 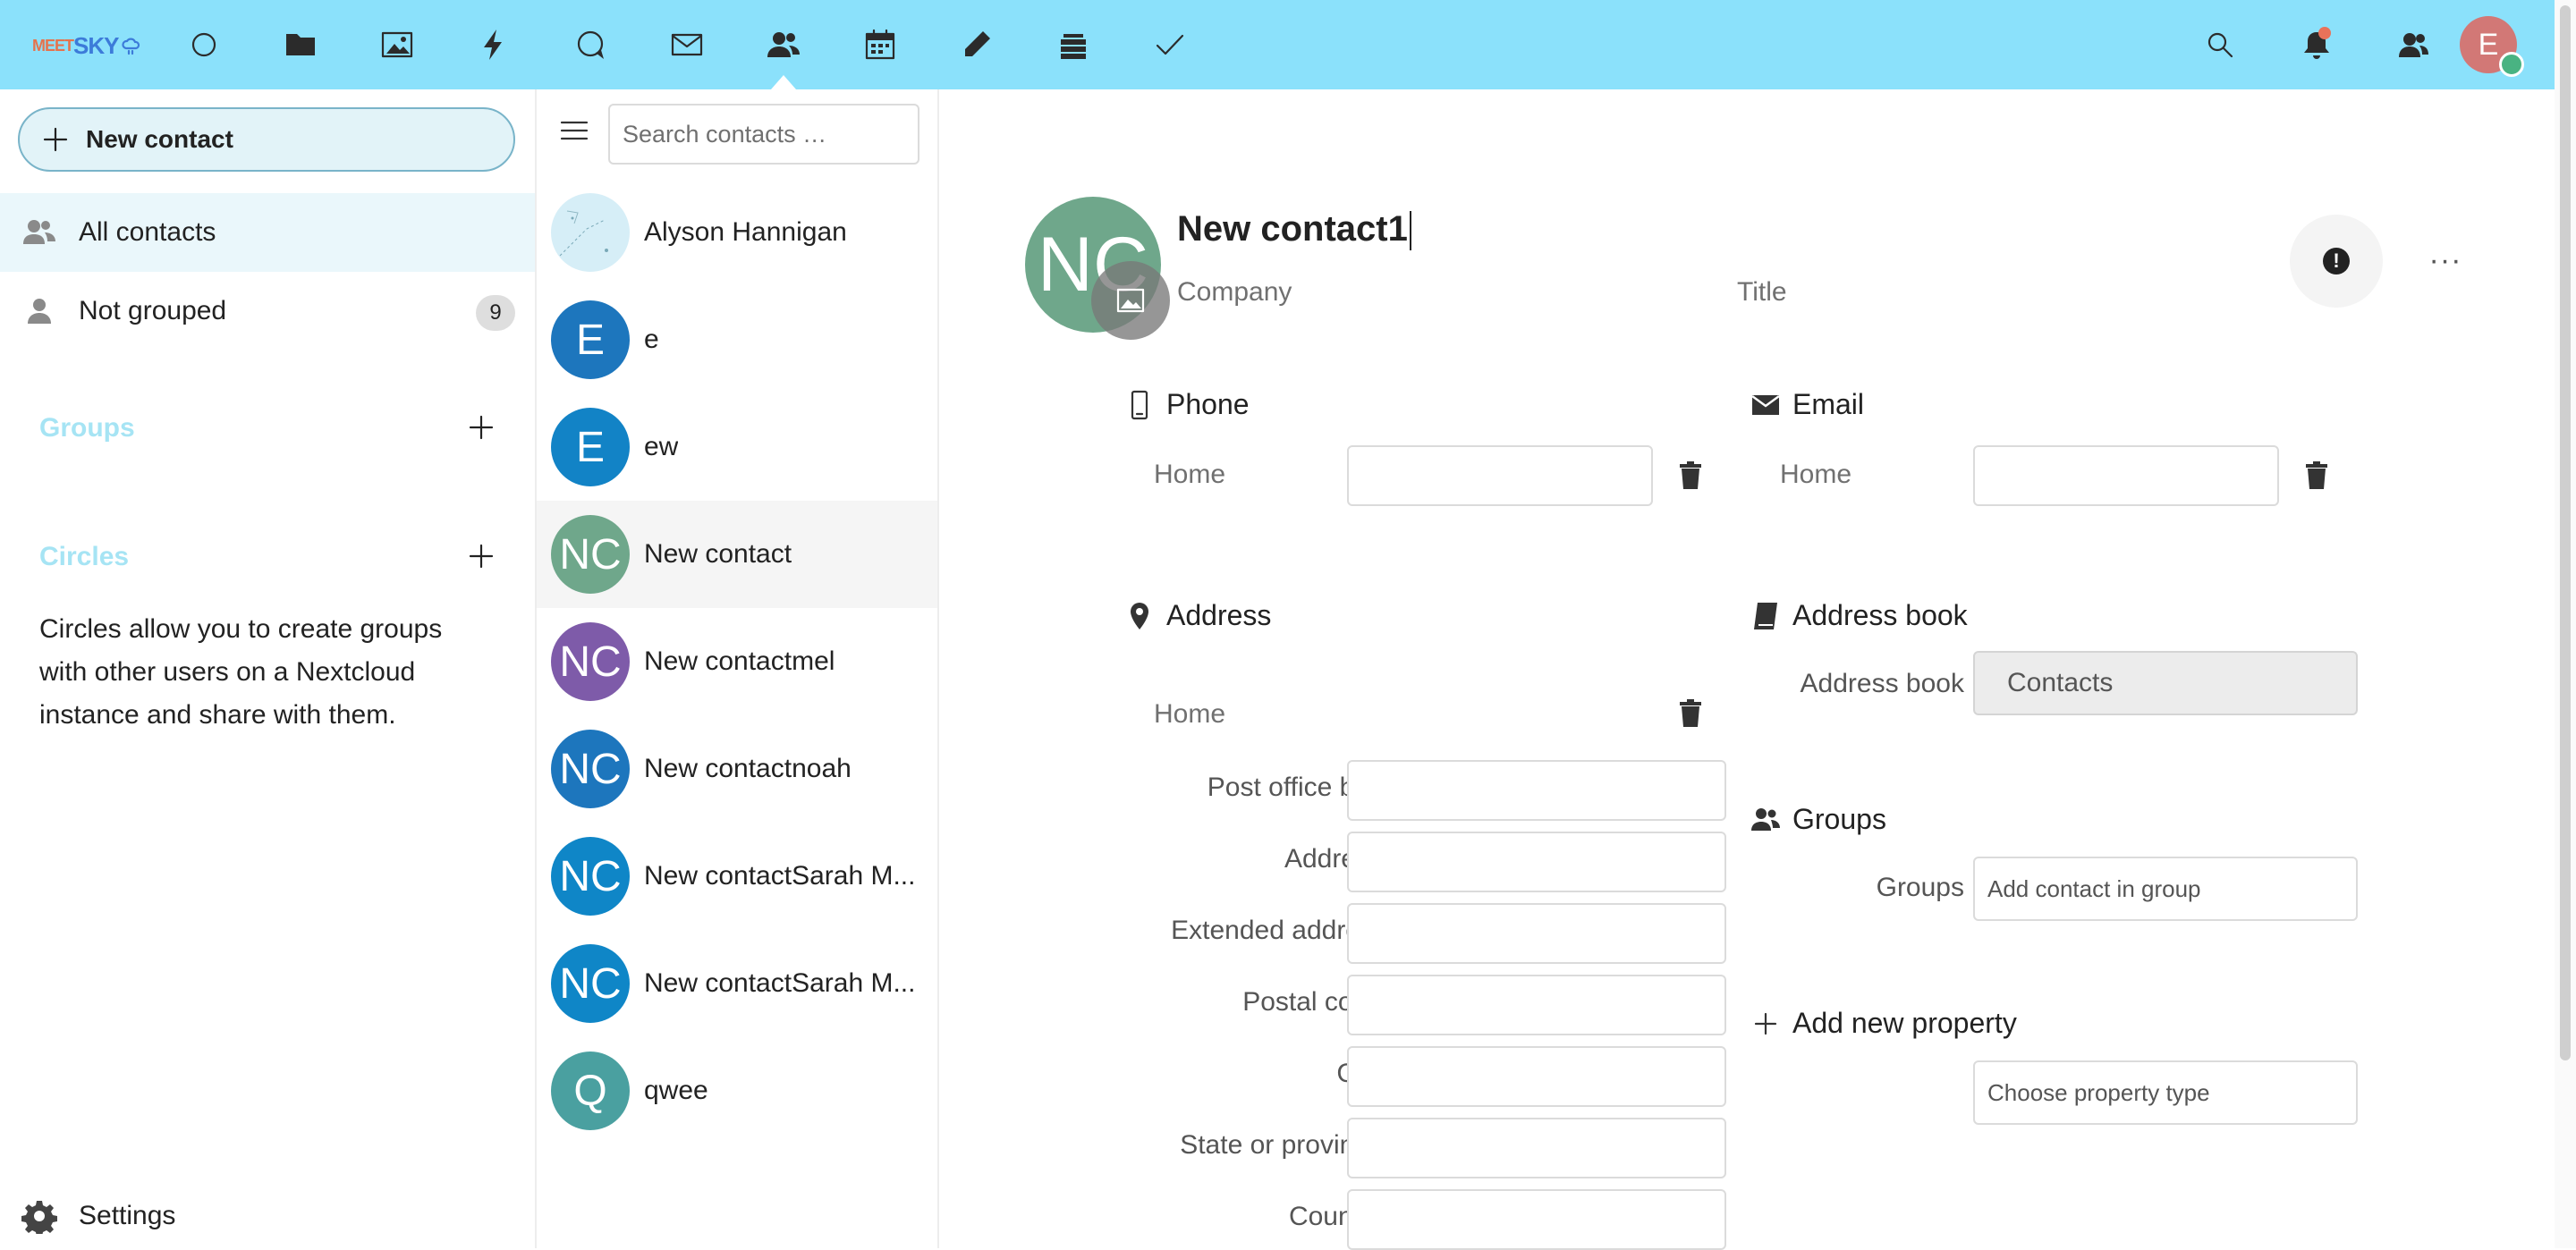 I want to click on deck-app-icon, so click(x=1073, y=45).